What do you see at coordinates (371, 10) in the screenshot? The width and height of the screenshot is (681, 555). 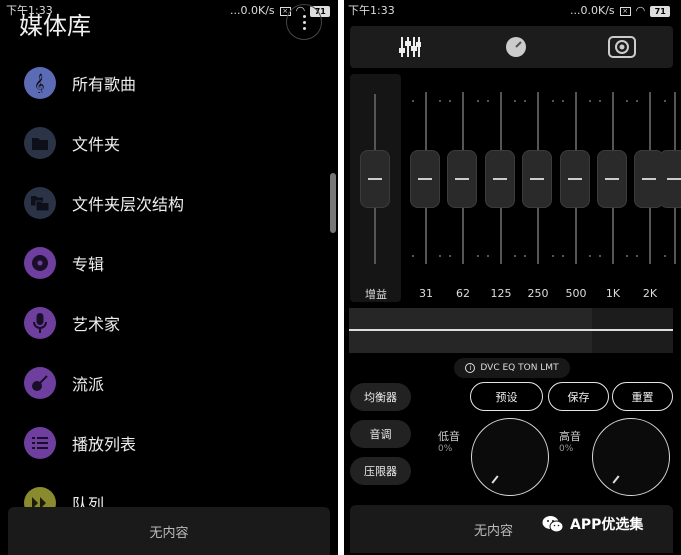 I see `status-time: 下午1:33` at bounding box center [371, 10].